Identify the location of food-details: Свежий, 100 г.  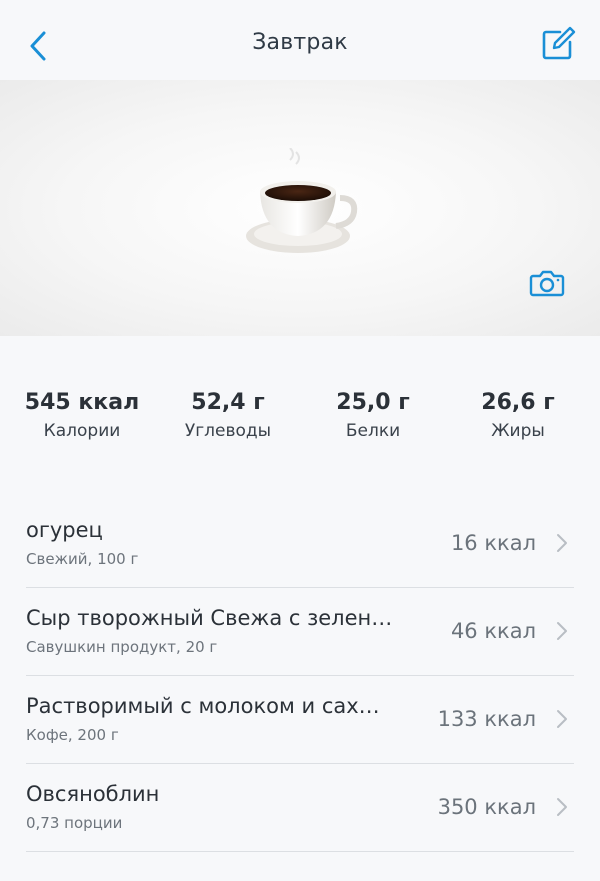
(82, 559).